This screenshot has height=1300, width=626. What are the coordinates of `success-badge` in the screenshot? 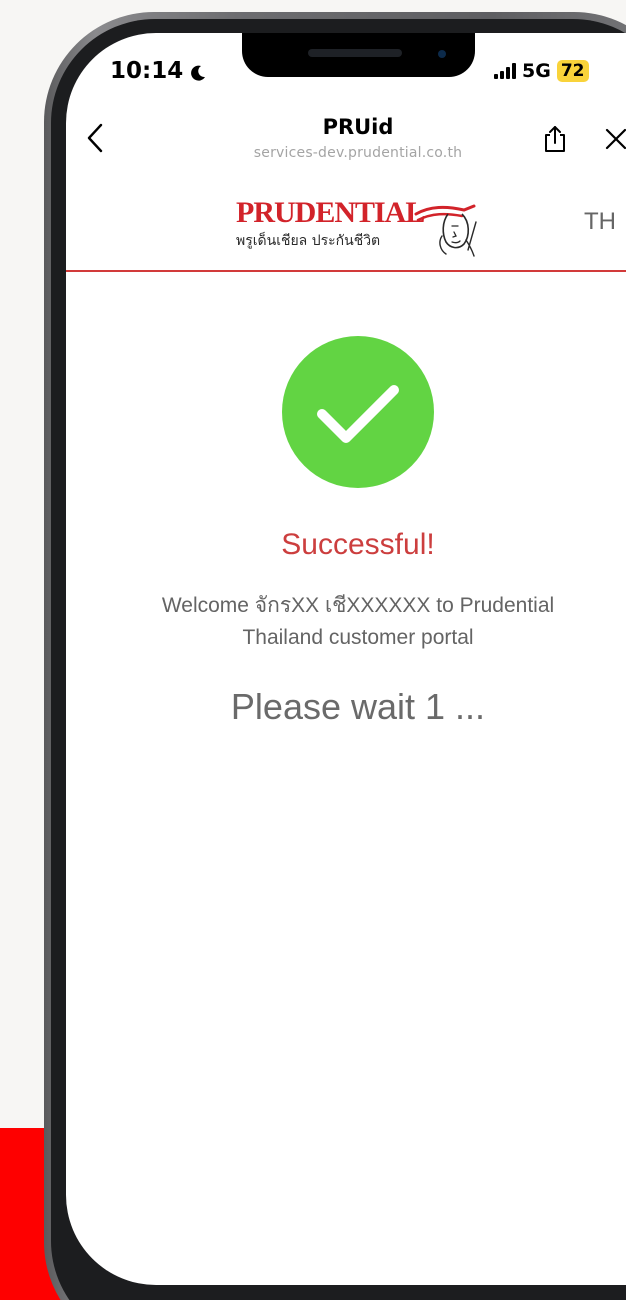 It's located at (358, 412).